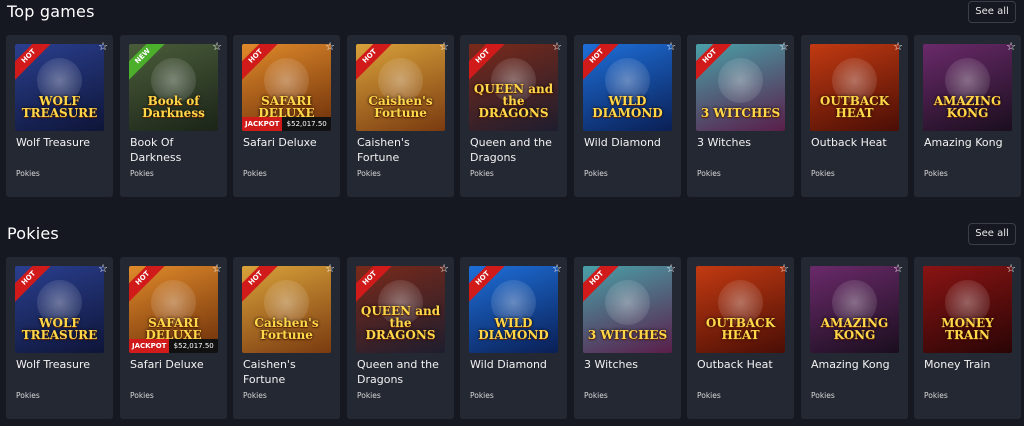 The width and height of the screenshot is (1024, 426). I want to click on section-header: Top games See all, so click(512, 13).